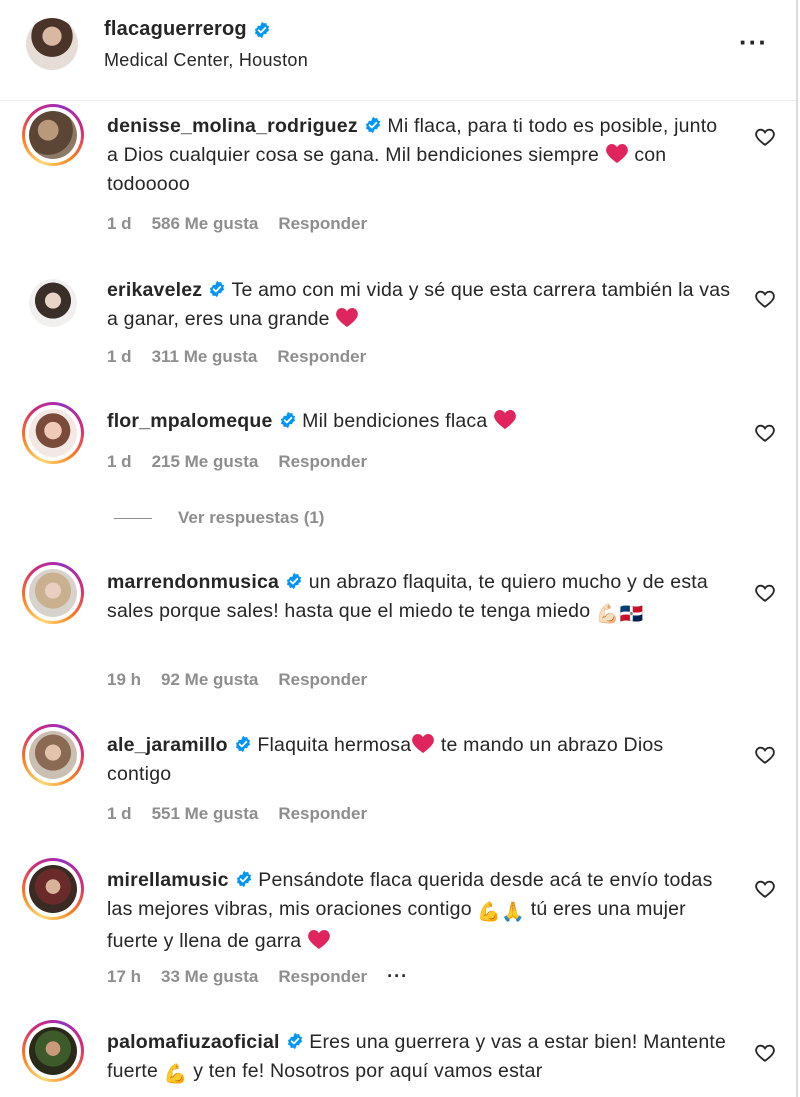  I want to click on comment-body-end: y ten fe! Nosotros por aquí vamos estar, so click(368, 1071).